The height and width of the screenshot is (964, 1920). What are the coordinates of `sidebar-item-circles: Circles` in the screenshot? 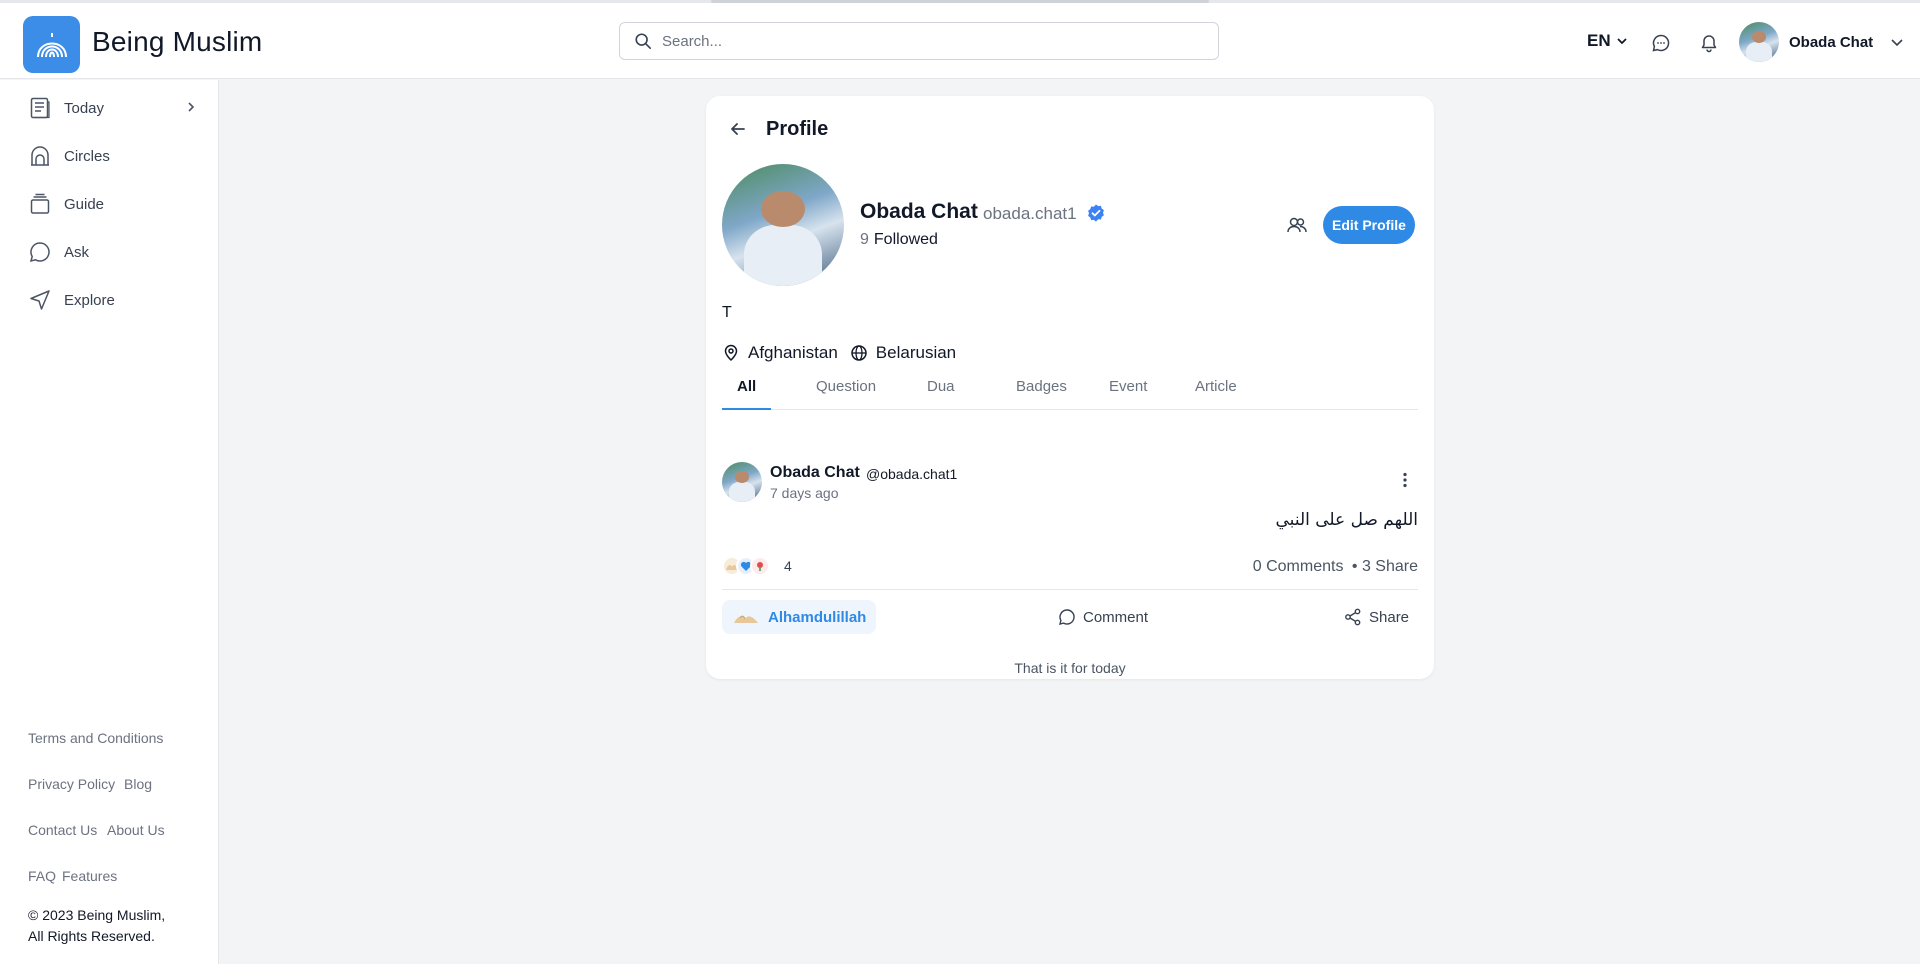 It's located at (113, 156).